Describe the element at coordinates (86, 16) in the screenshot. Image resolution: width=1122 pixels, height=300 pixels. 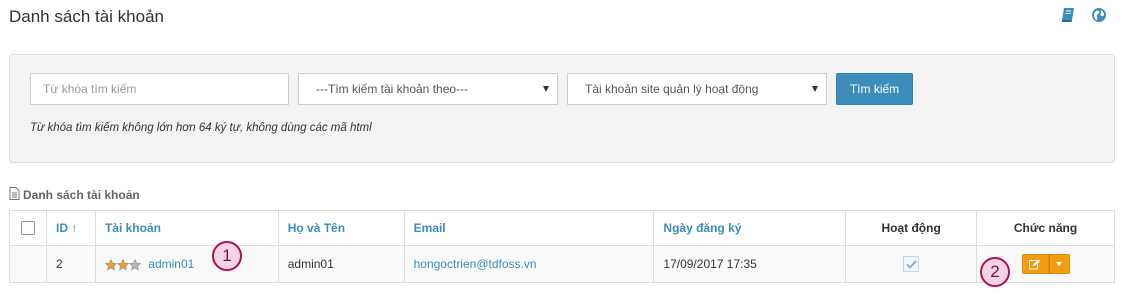
I see `page-title: Danh sách tài khoản` at that location.